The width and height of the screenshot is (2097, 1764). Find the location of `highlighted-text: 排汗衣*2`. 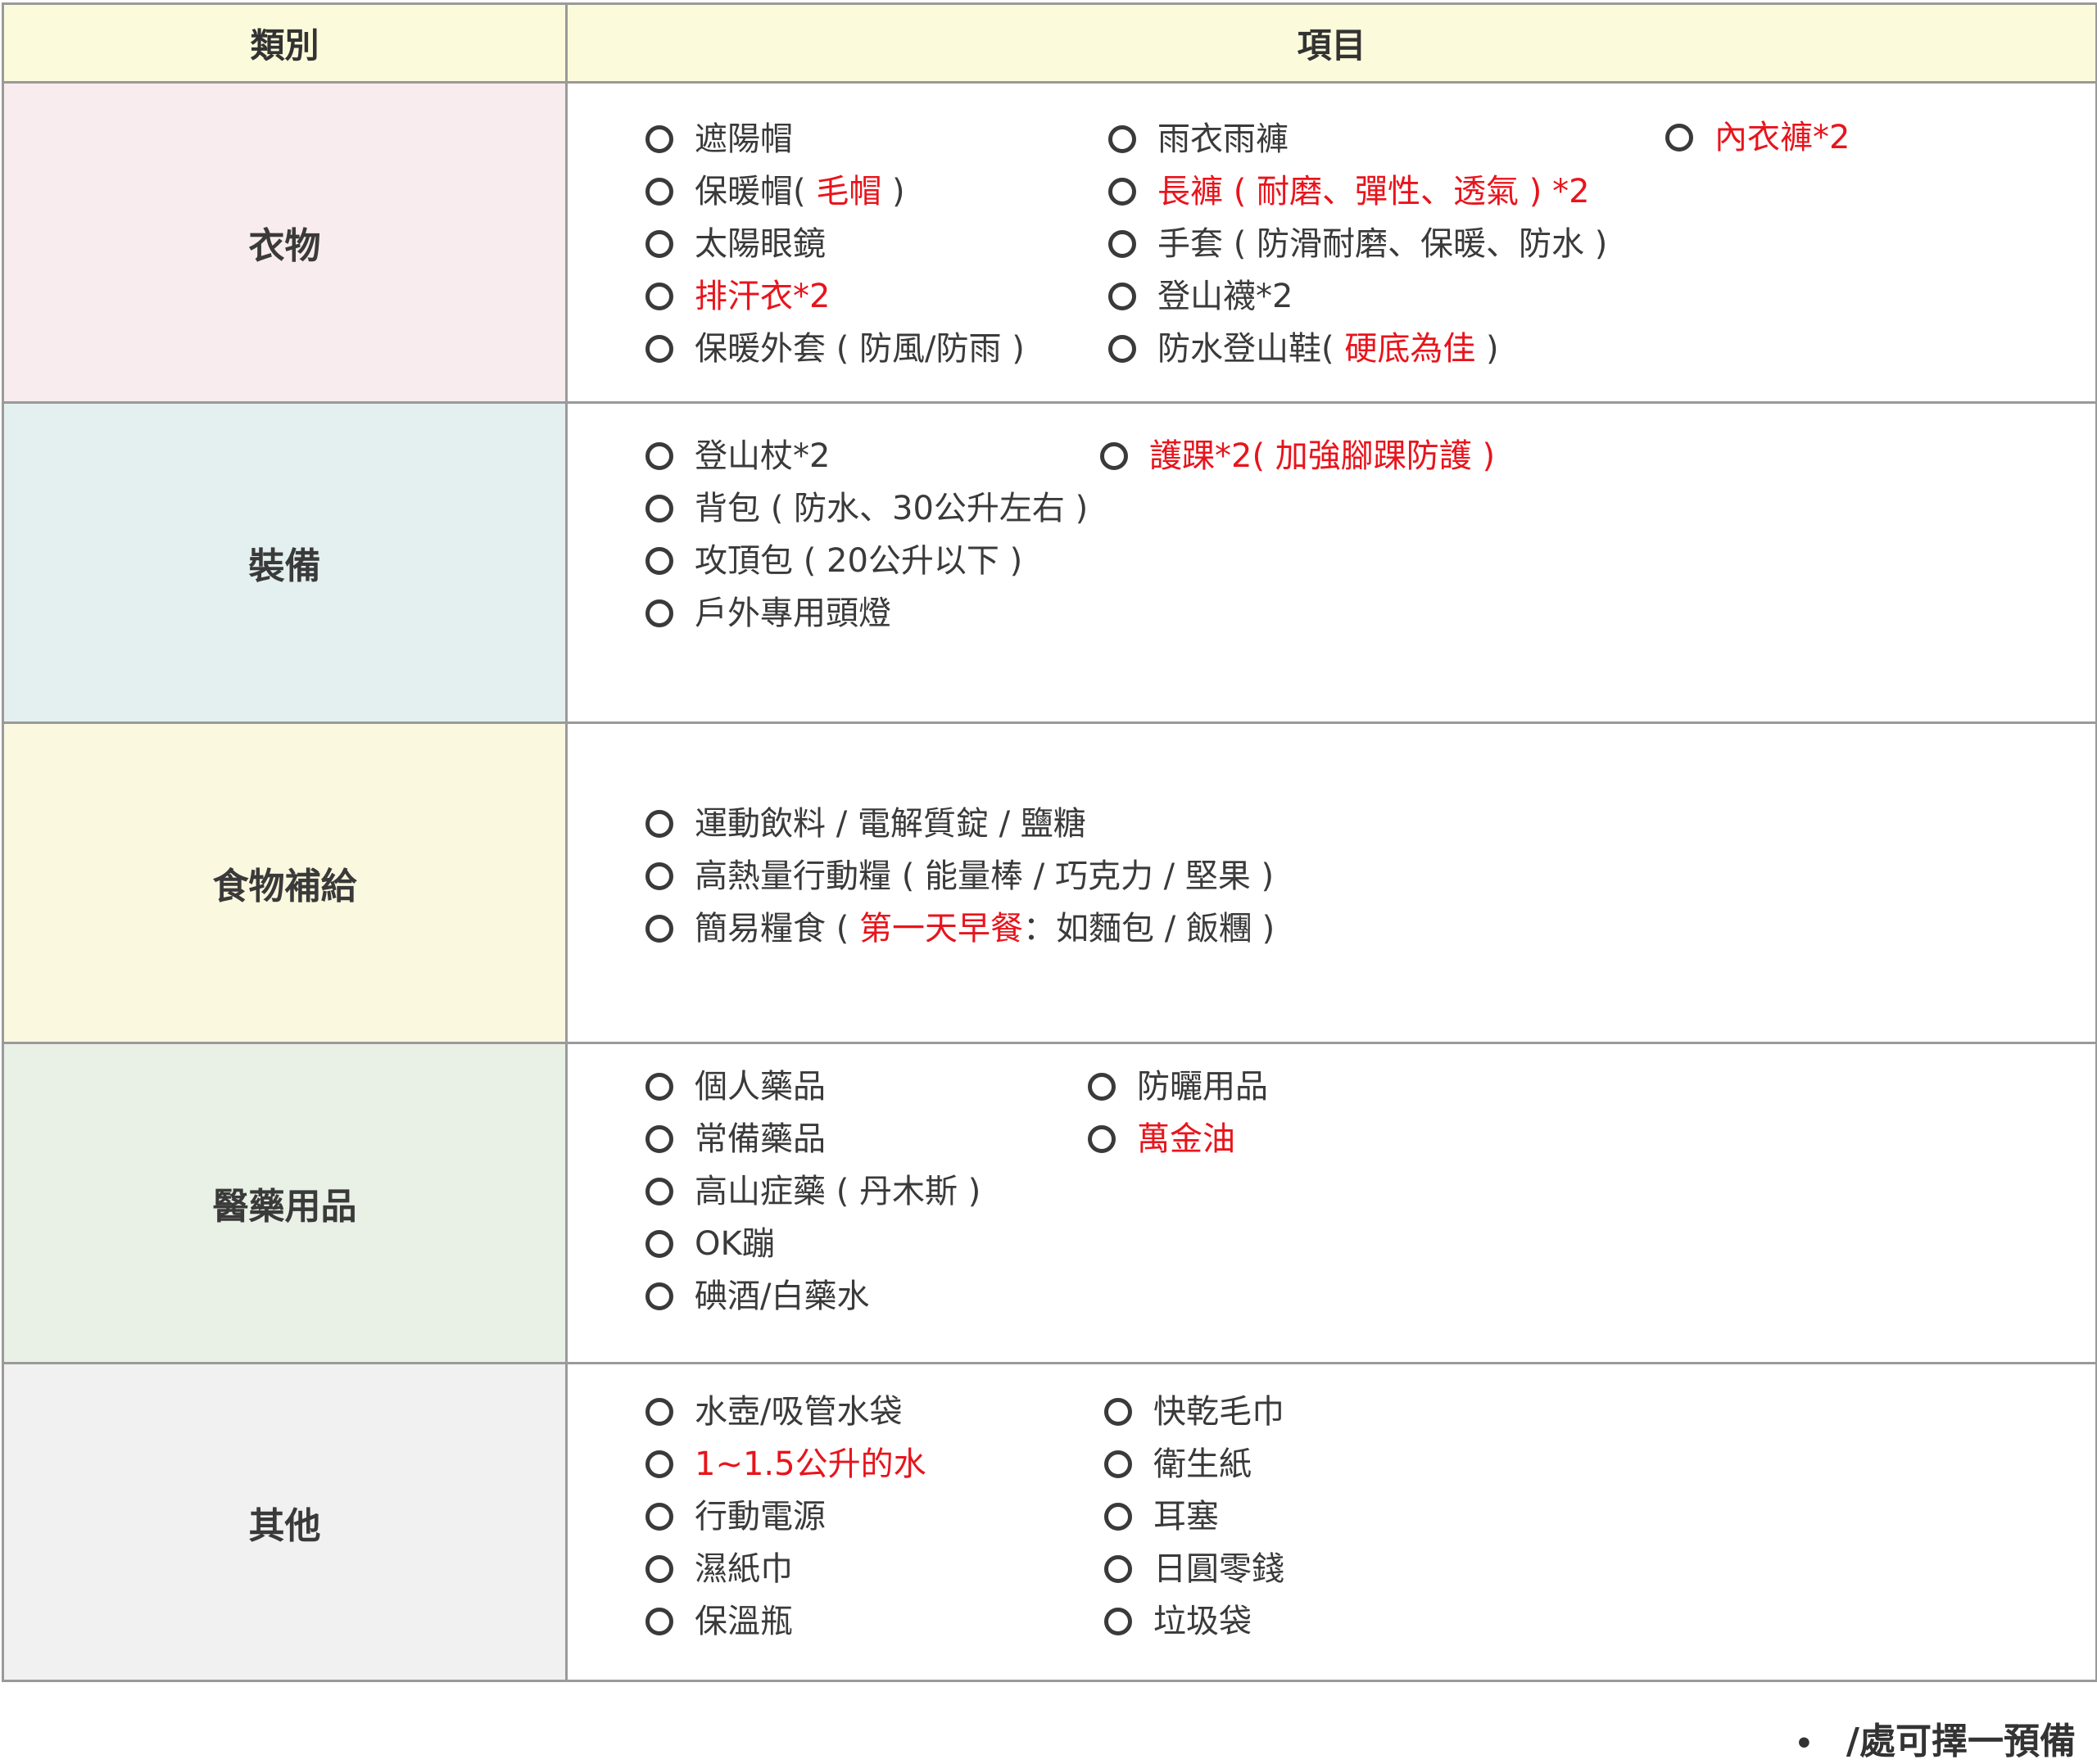

highlighted-text: 排汗衣*2 is located at coordinates (763, 296).